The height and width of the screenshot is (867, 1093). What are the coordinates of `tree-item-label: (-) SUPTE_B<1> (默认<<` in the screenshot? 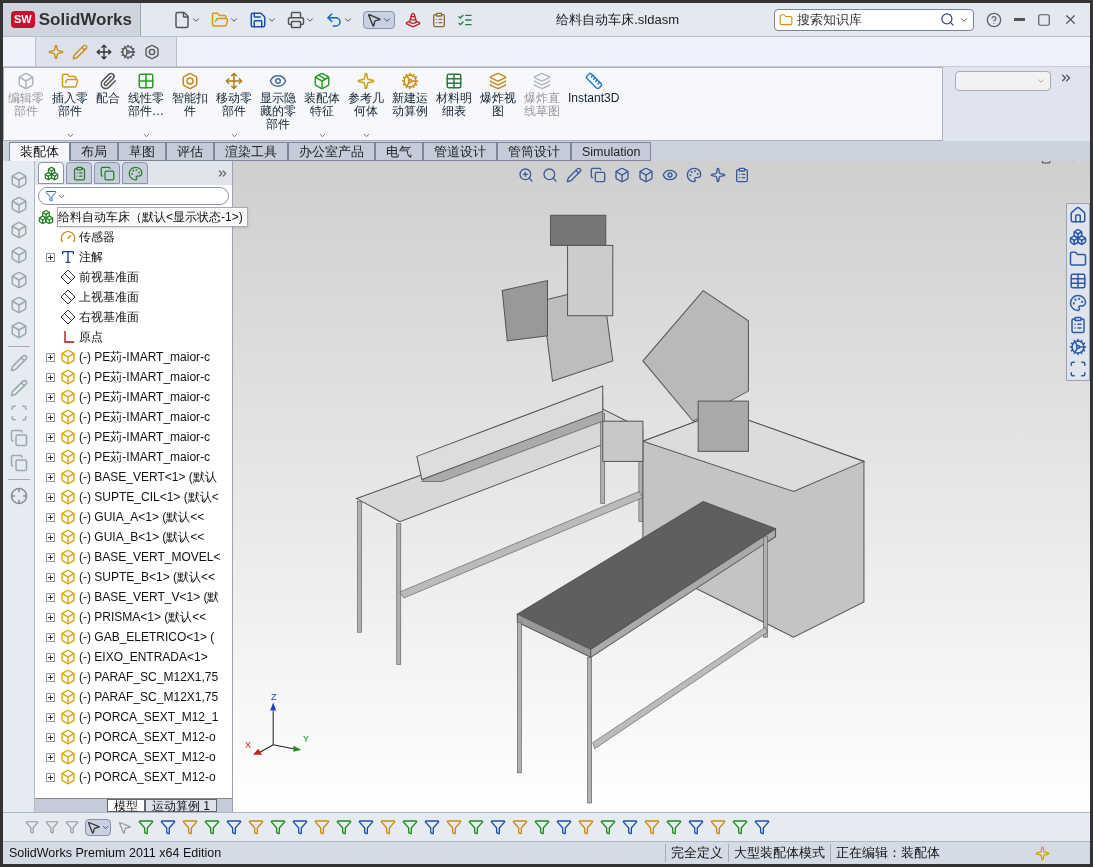 It's located at (147, 577).